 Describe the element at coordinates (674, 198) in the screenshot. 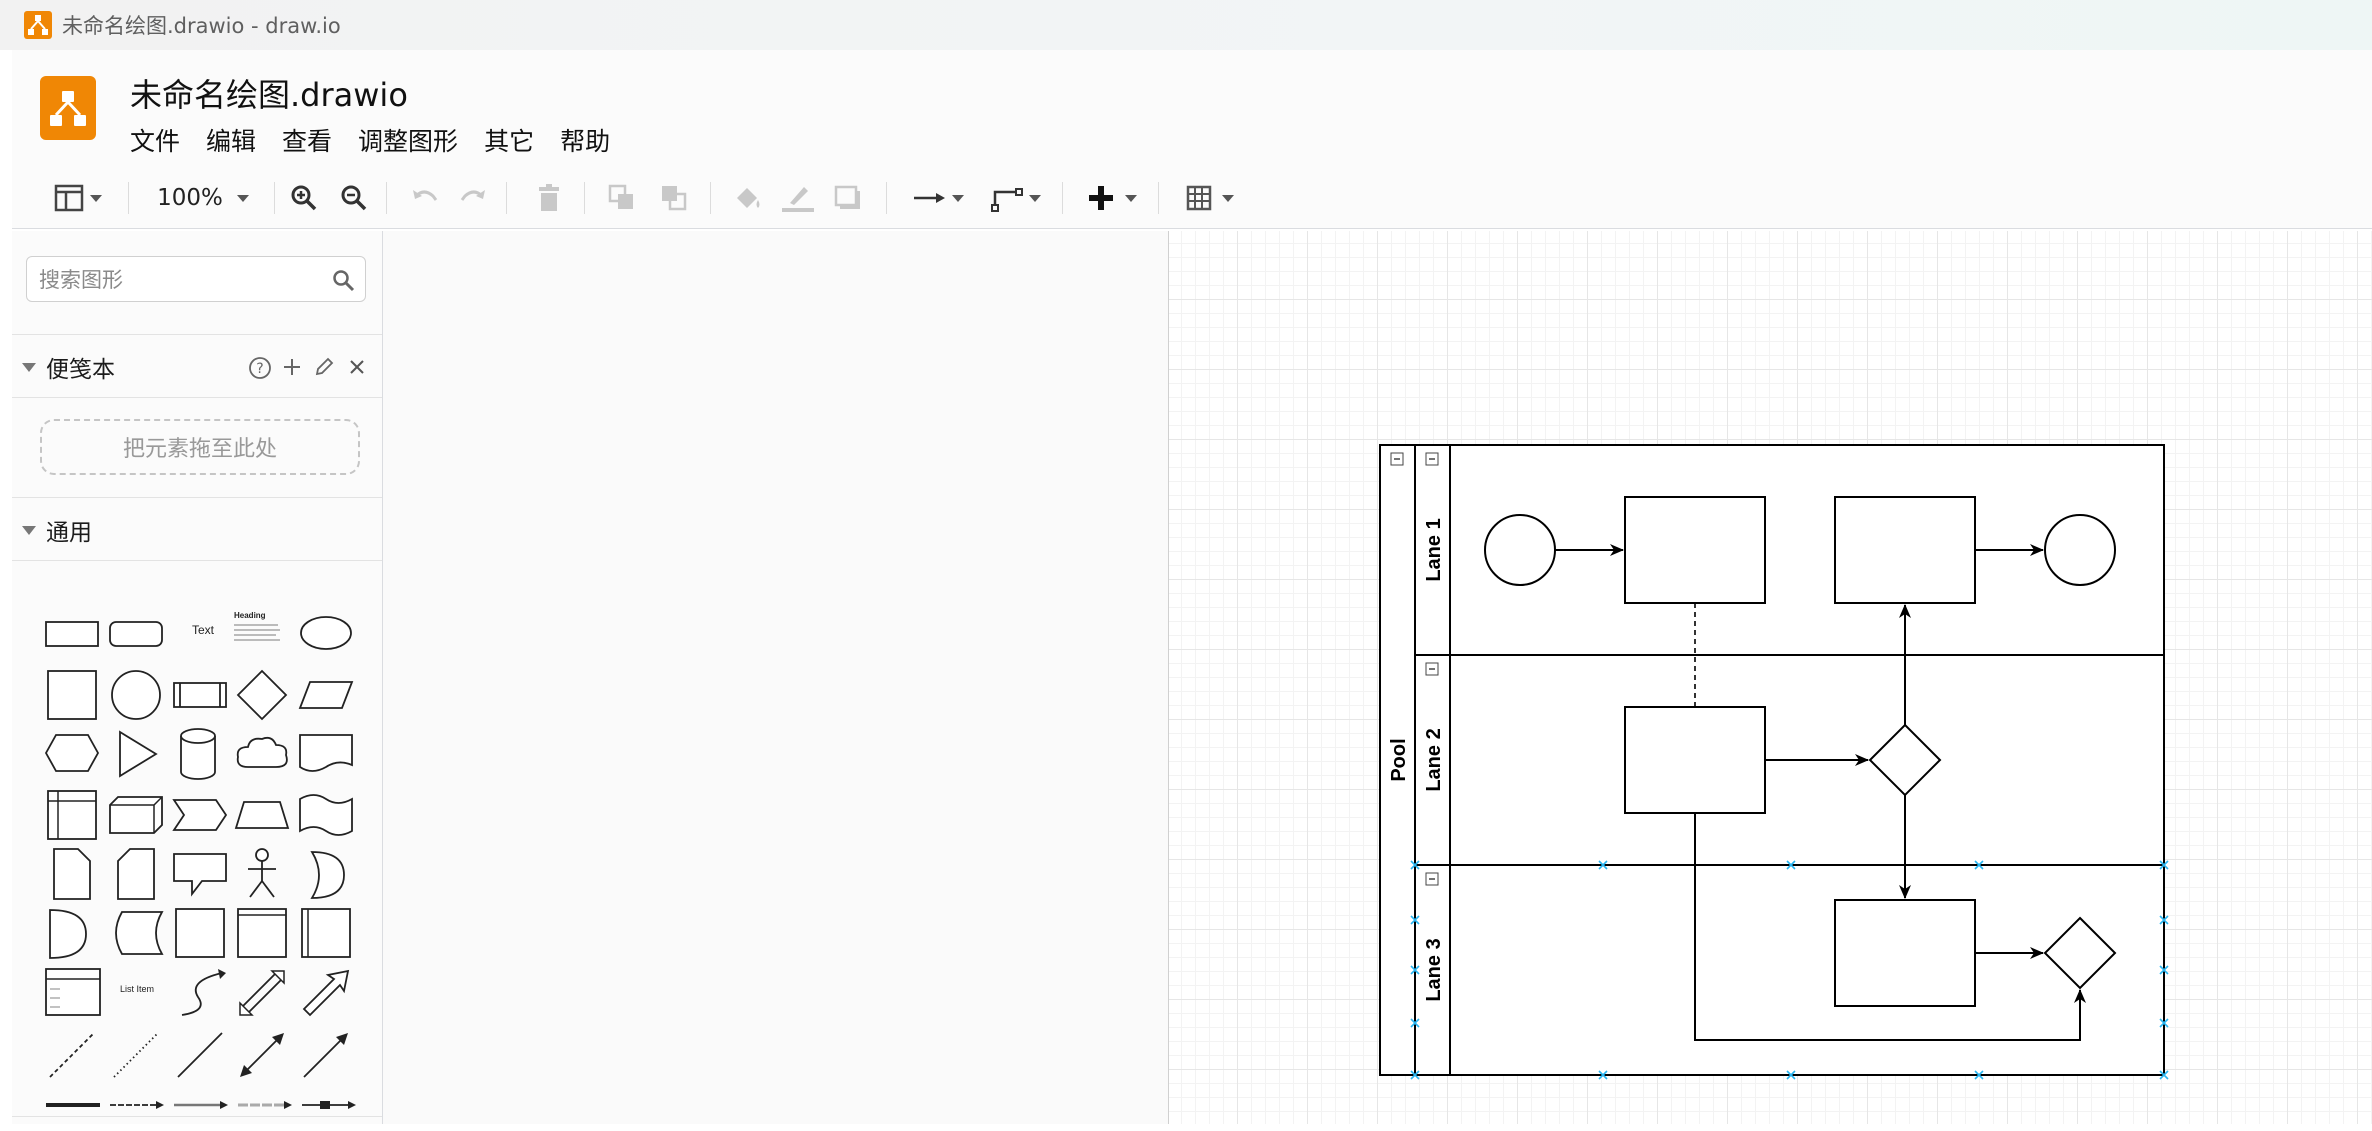

I see `to-back-button` at that location.